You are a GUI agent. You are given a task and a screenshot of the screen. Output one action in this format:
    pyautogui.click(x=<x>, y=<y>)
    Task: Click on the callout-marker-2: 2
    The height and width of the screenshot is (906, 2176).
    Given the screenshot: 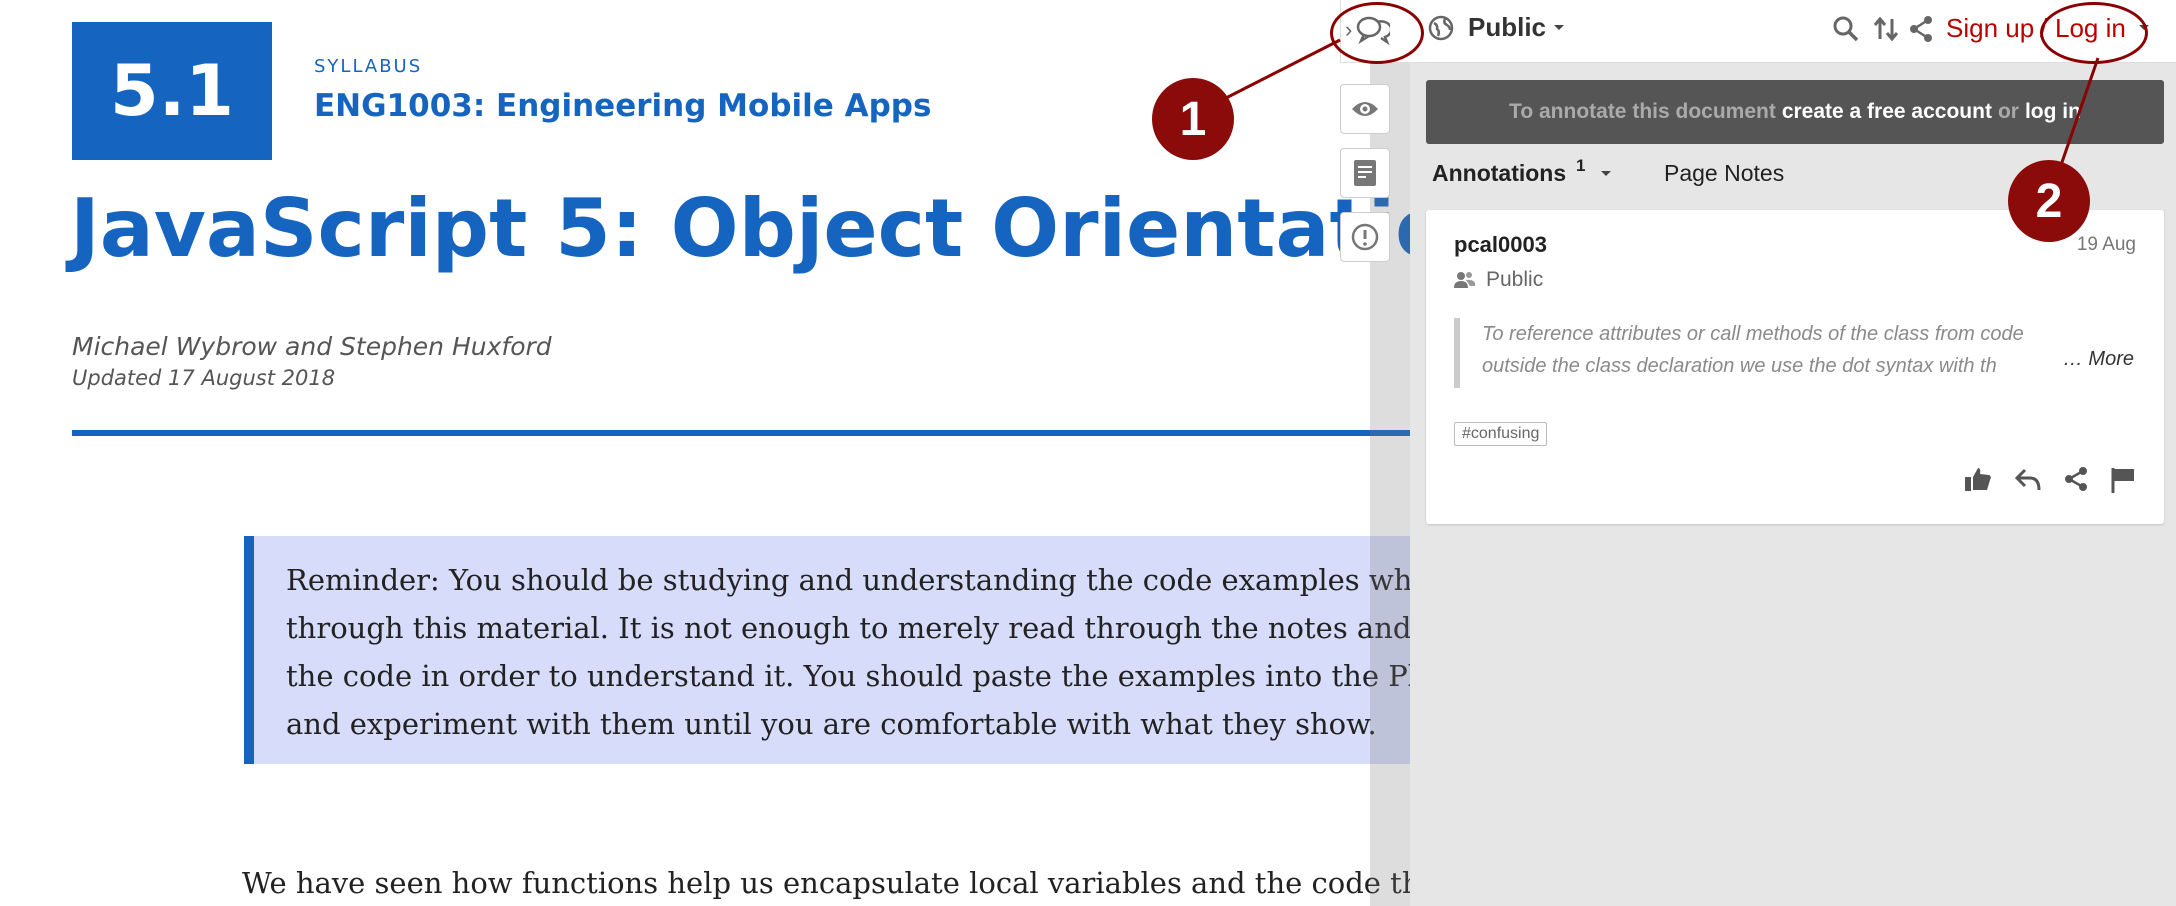 What is the action you would take?
    pyautogui.click(x=2049, y=201)
    